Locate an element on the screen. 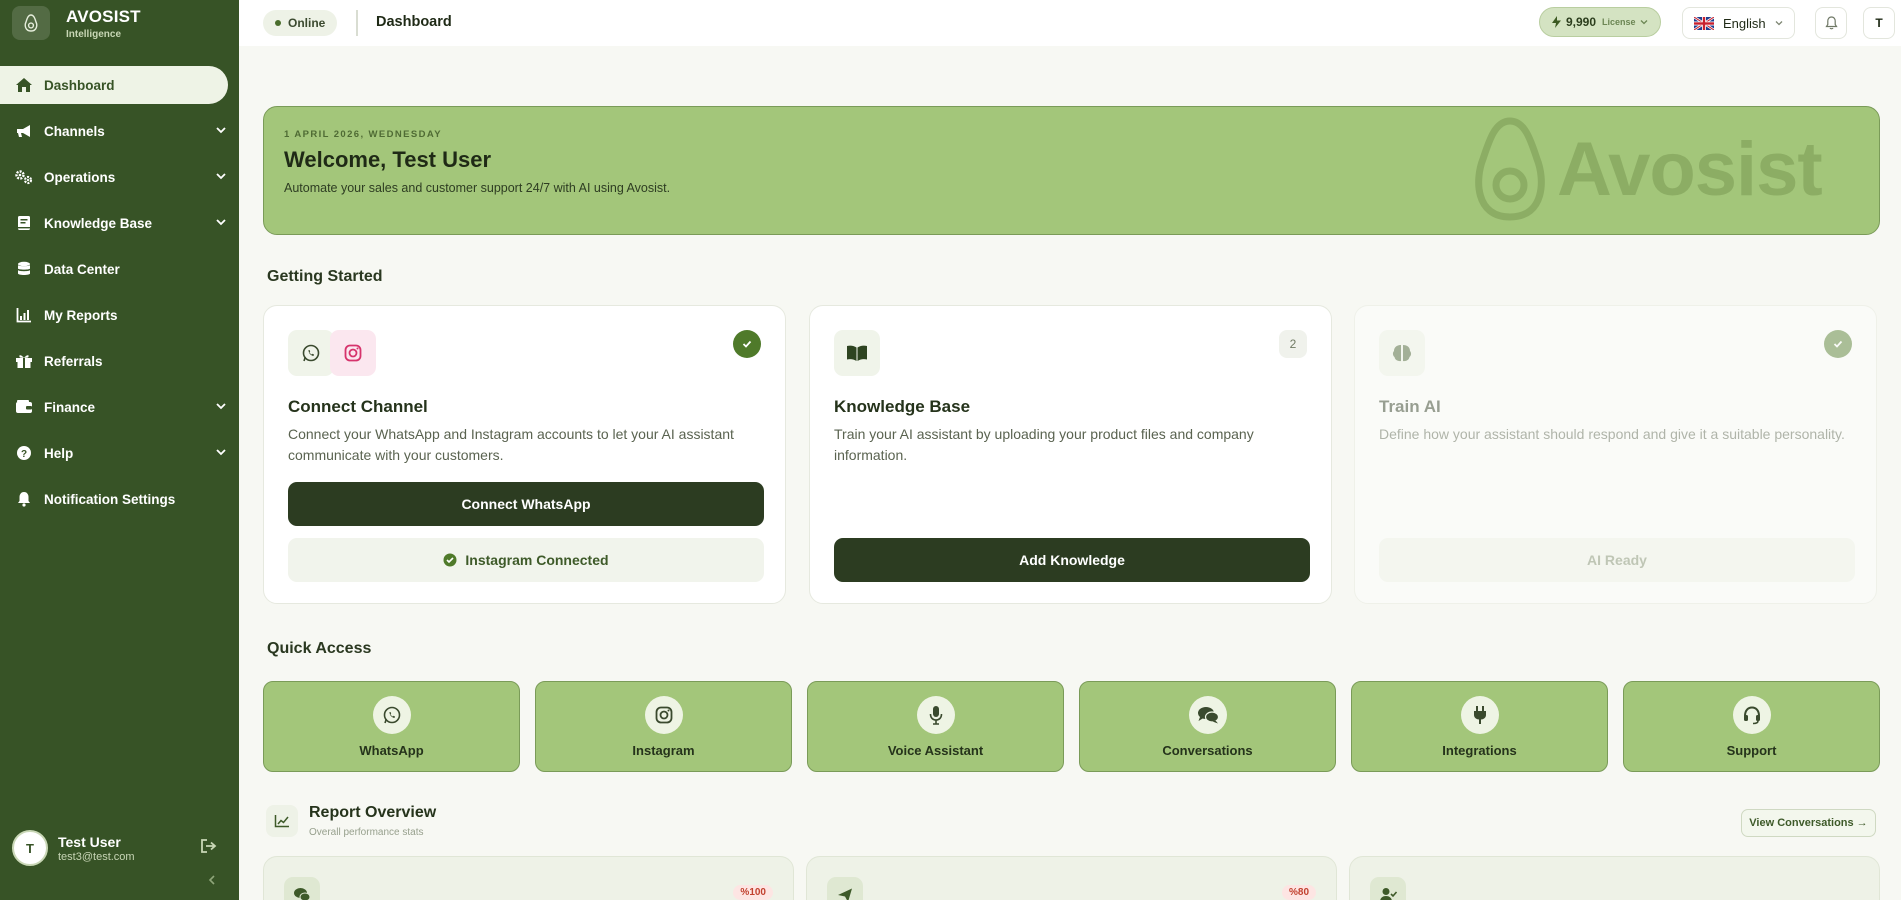  sidebar-item-my-reports: My Reports is located at coordinates (119, 315).